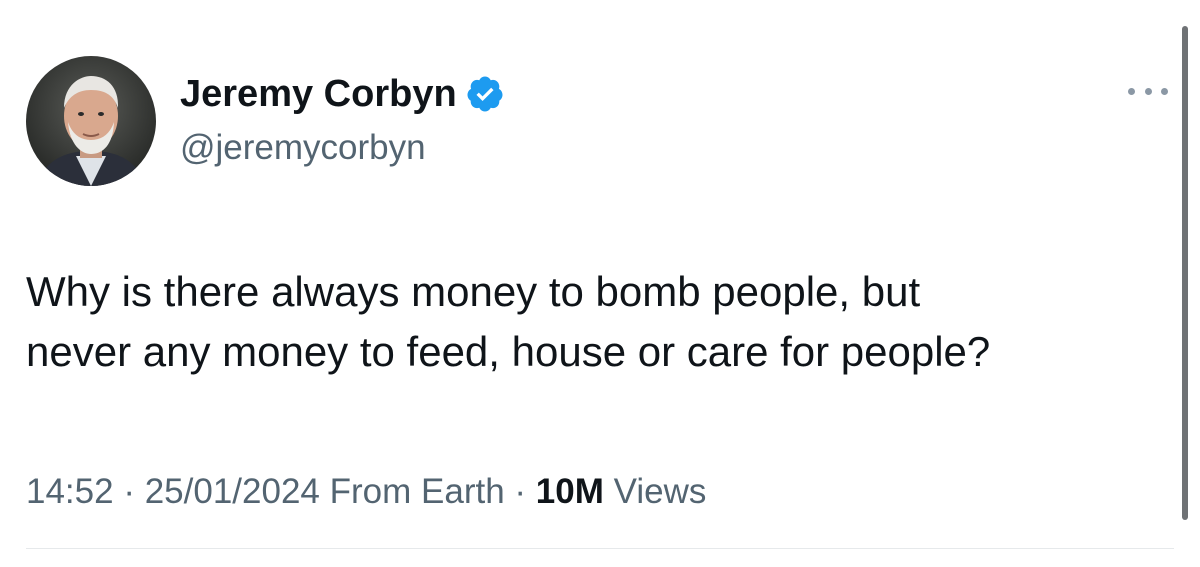  I want to click on more-options-icon, so click(1148, 91).